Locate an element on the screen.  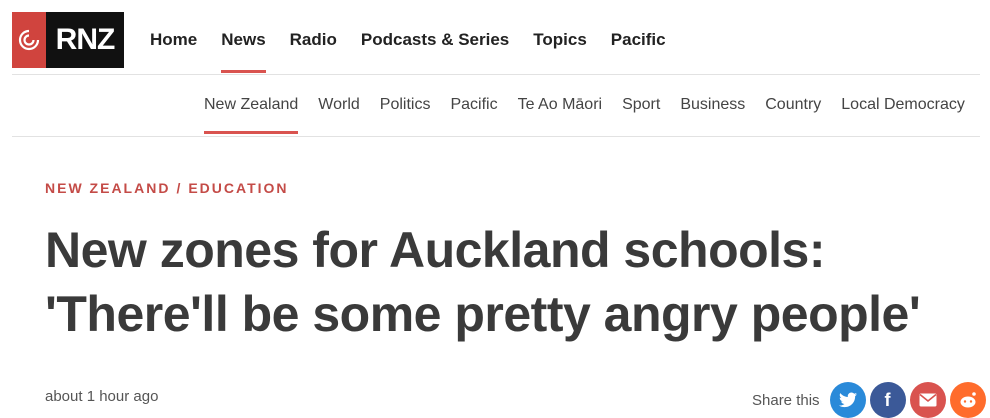
nav-divider is located at coordinates (496, 74).